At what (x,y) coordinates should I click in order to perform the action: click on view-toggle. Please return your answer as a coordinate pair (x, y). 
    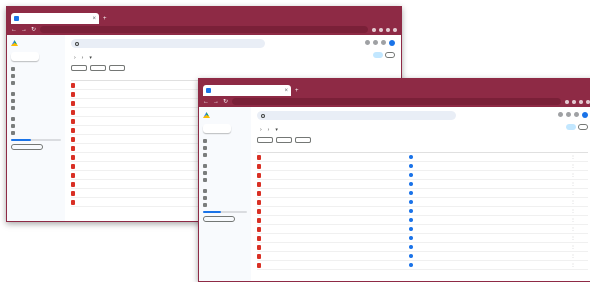
    Looking at the image, I should click on (577, 127).